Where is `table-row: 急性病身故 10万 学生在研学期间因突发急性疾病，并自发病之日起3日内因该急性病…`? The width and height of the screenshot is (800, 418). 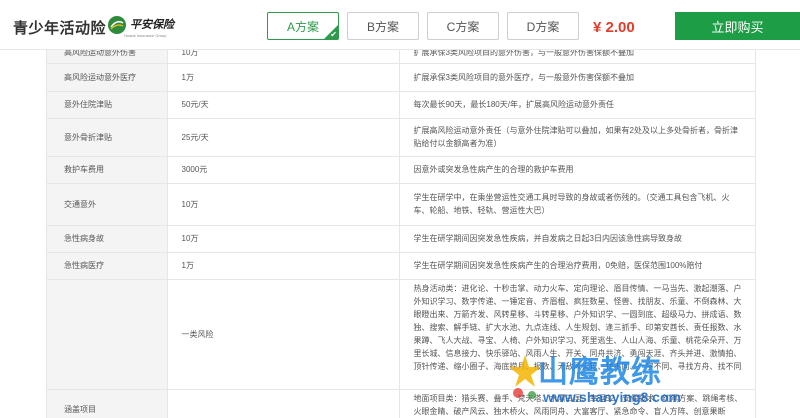
table-row: 急性病身故 10万 学生在研学期间因突发急性疾病，并自发病之日起3日内因该急性病… is located at coordinates (401, 239).